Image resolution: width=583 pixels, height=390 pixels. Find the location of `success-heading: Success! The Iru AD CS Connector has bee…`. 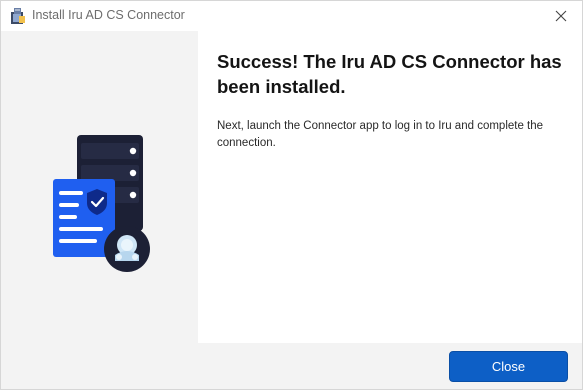

success-heading: Success! The Iru AD CS Connector has bee… is located at coordinates (389, 74).